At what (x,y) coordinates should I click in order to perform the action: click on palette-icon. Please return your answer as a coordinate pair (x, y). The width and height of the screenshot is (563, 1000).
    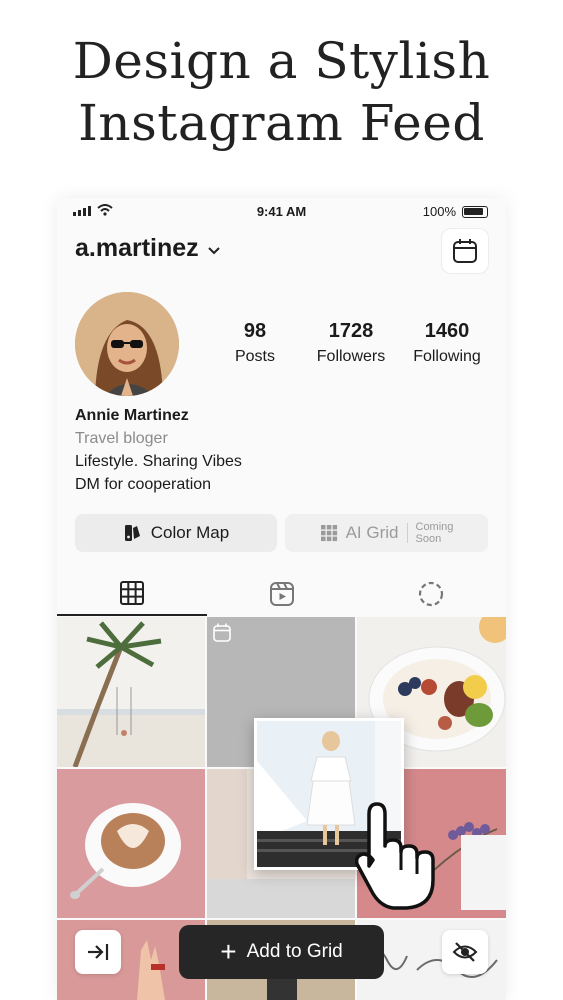
    Looking at the image, I should click on (132, 533).